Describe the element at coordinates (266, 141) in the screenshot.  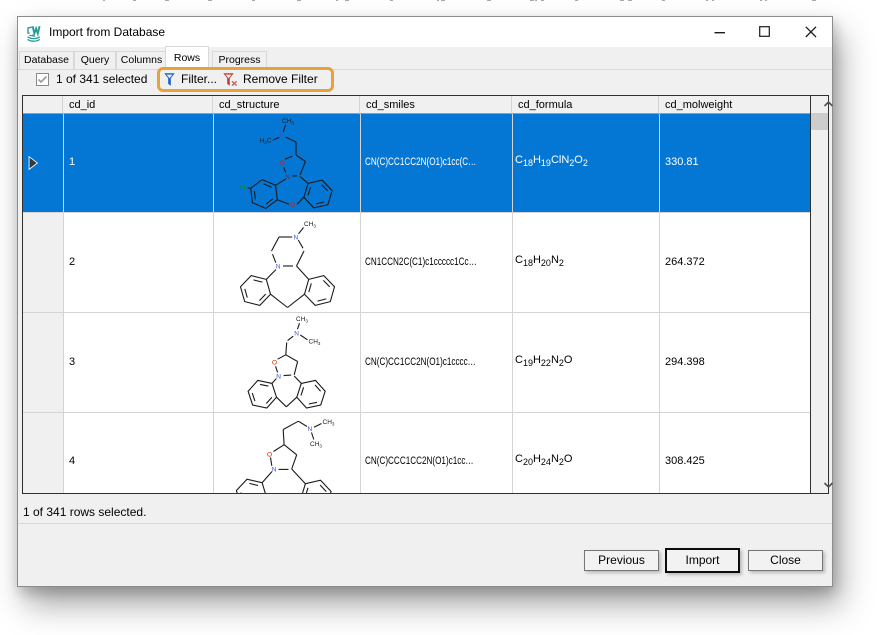
I see `svg-text: H3C` at that location.